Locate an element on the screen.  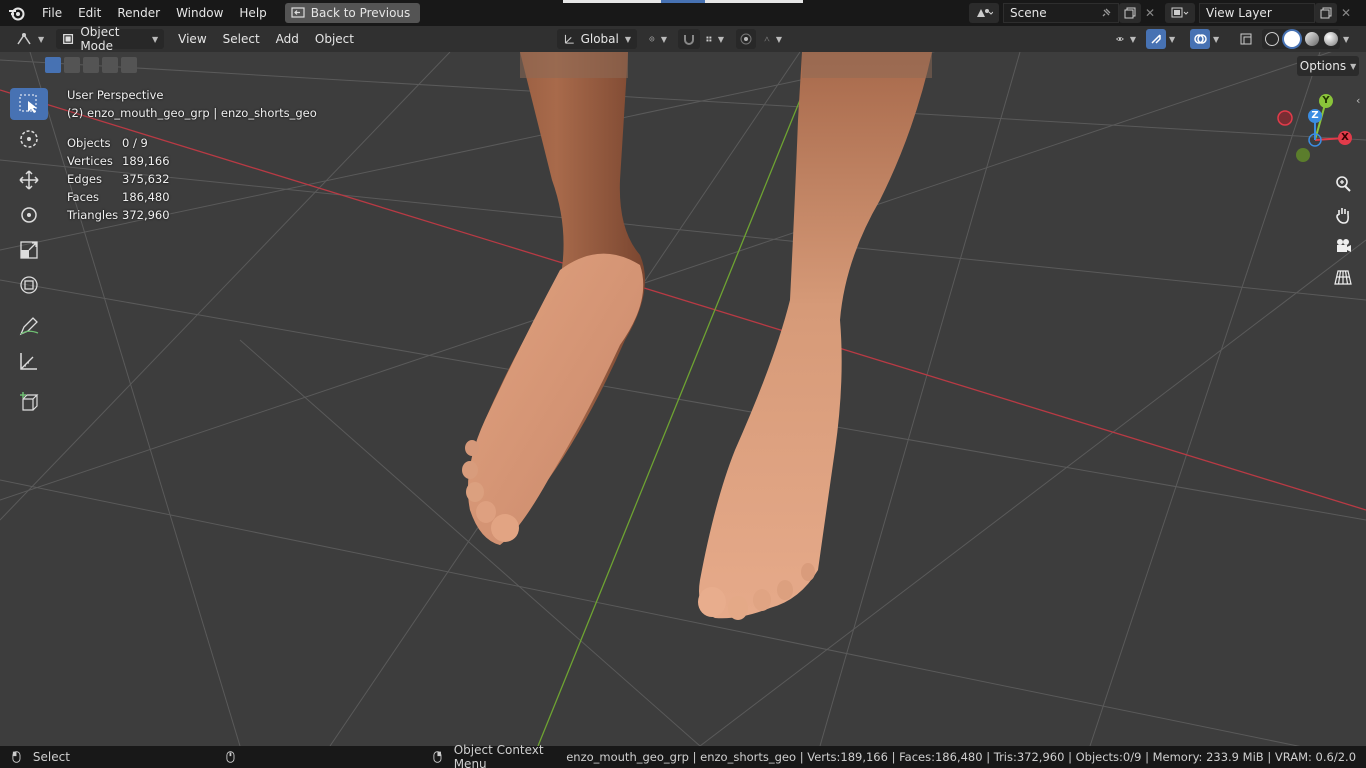
eye-icon is located at coordinates (1120, 39).